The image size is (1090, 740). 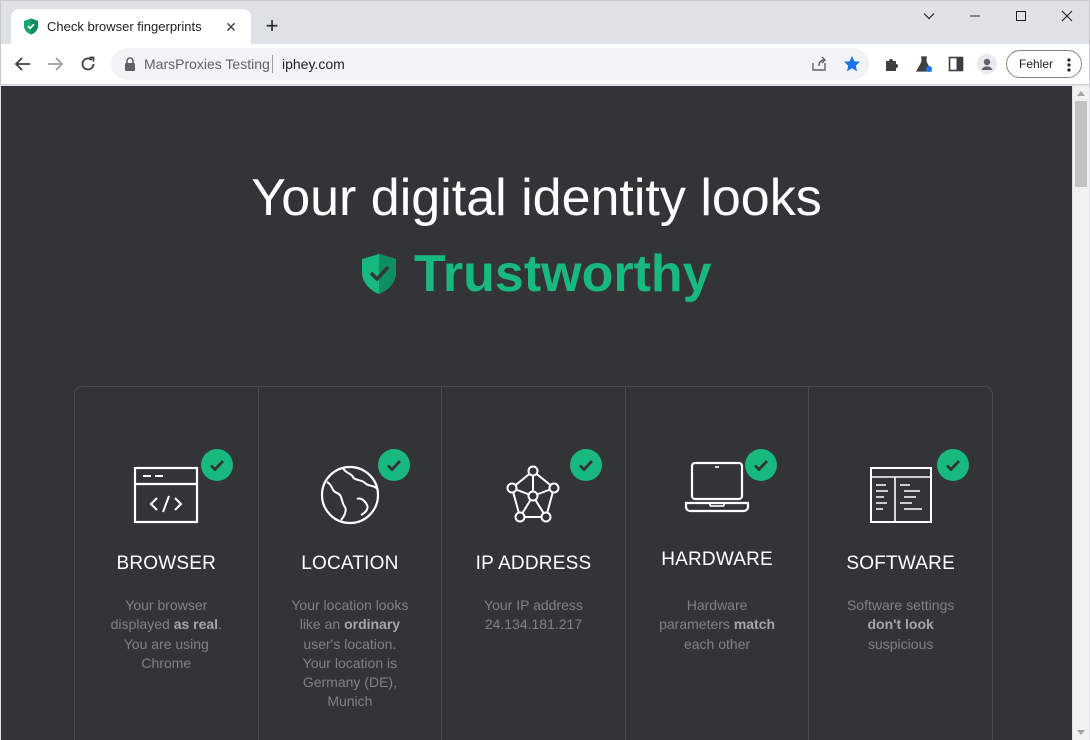 What do you see at coordinates (1067, 16) in the screenshot?
I see `close-window-icon` at bounding box center [1067, 16].